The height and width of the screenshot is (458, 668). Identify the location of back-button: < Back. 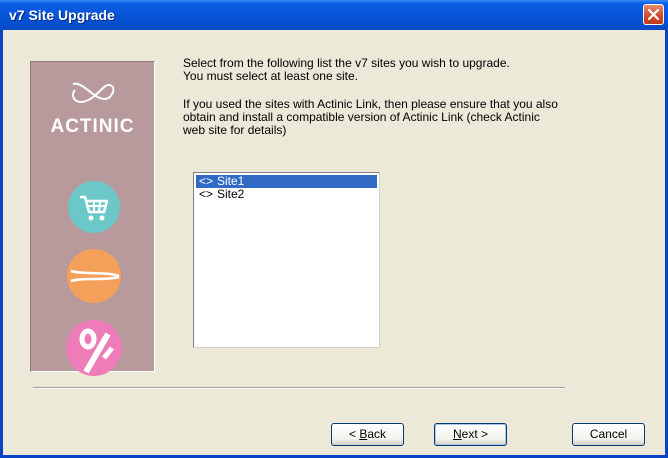
(367, 434).